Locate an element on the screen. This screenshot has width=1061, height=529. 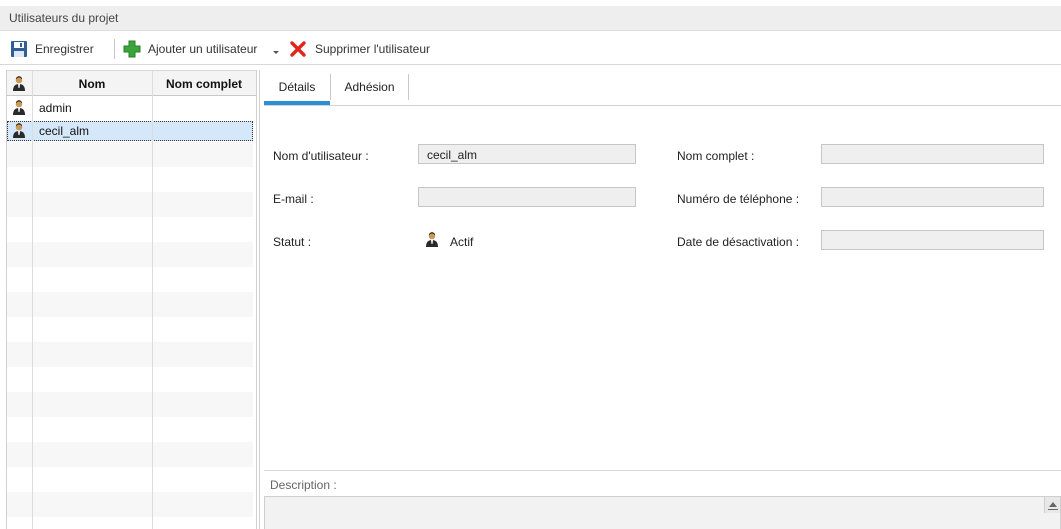
user-name: cecil_alm is located at coordinates (64, 131).